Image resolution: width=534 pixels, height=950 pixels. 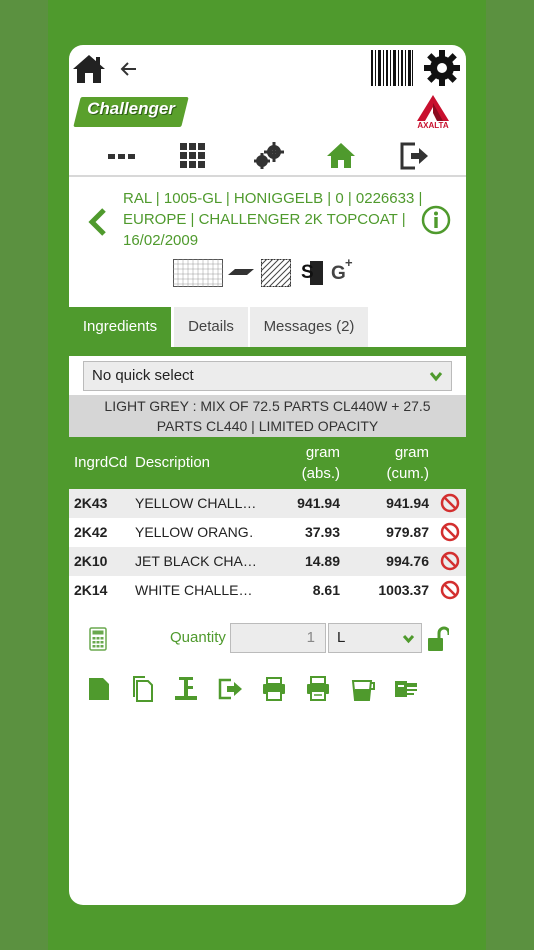 I want to click on table-row: 2K42 YELLOW ORANG… 37.93 979.87, so click(x=267, y=532).